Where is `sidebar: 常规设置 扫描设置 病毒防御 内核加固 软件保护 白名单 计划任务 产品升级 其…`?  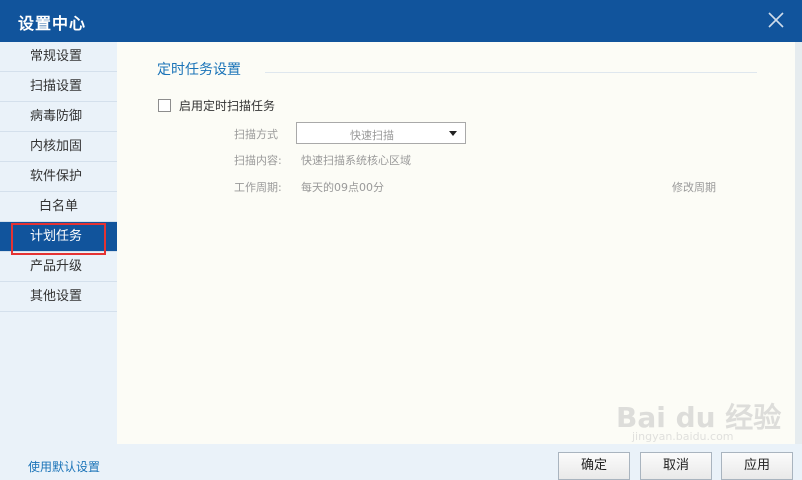
sidebar: 常规设置 扫描设置 病毒防御 内核加固 软件保护 白名单 计划任务 产品升级 其… is located at coordinates (62, 243).